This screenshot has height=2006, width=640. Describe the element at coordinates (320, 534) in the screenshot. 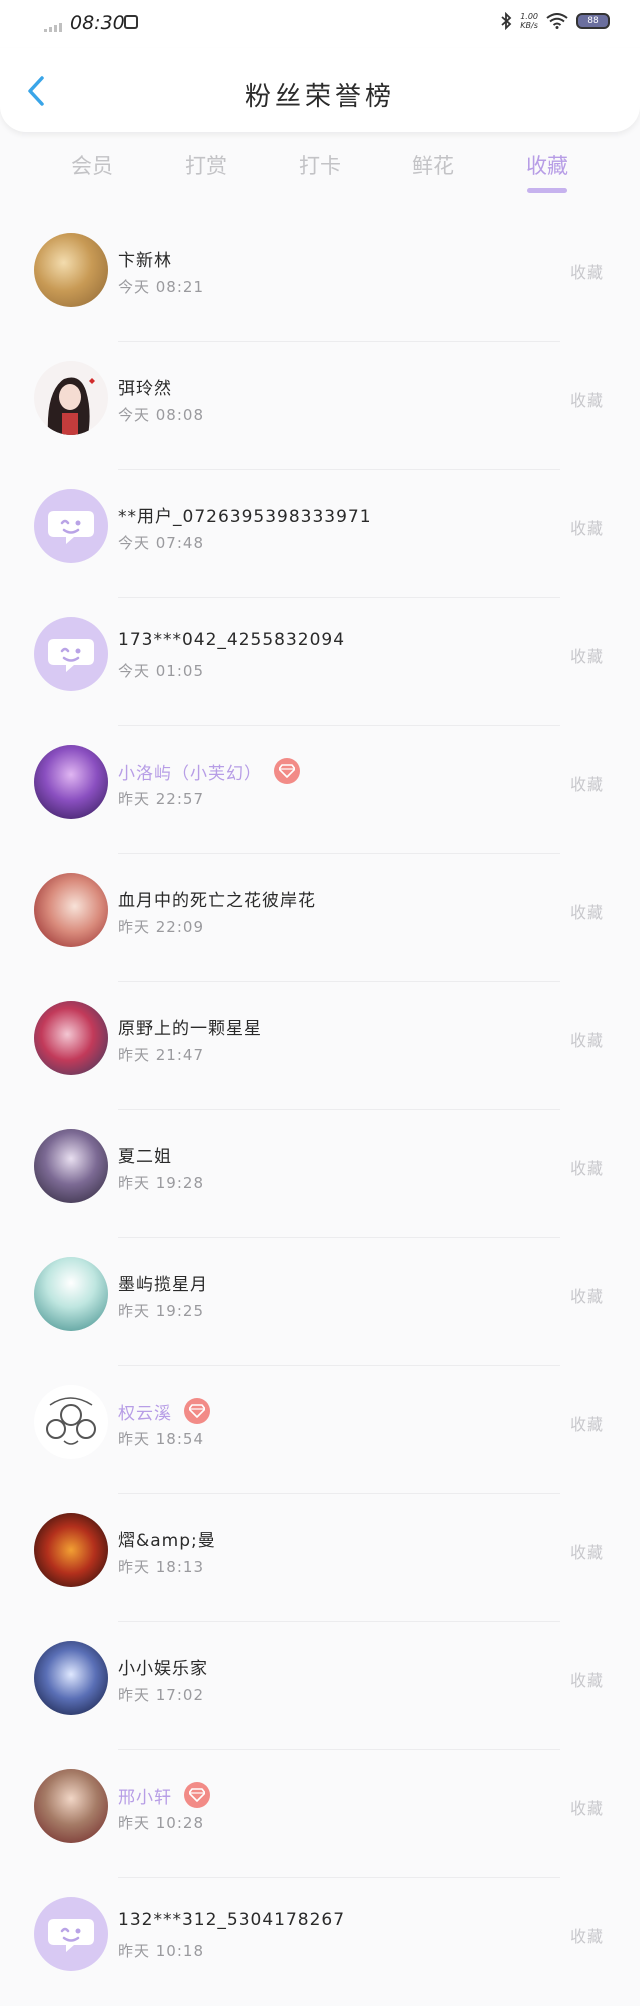

I see `list-item: **用户_0726395398333971 今天 07:48 收藏` at that location.